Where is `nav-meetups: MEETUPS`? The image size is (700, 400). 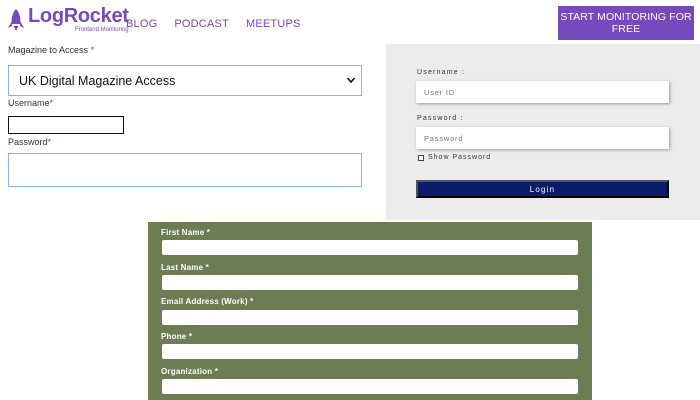 nav-meetups: MEETUPS is located at coordinates (273, 24).